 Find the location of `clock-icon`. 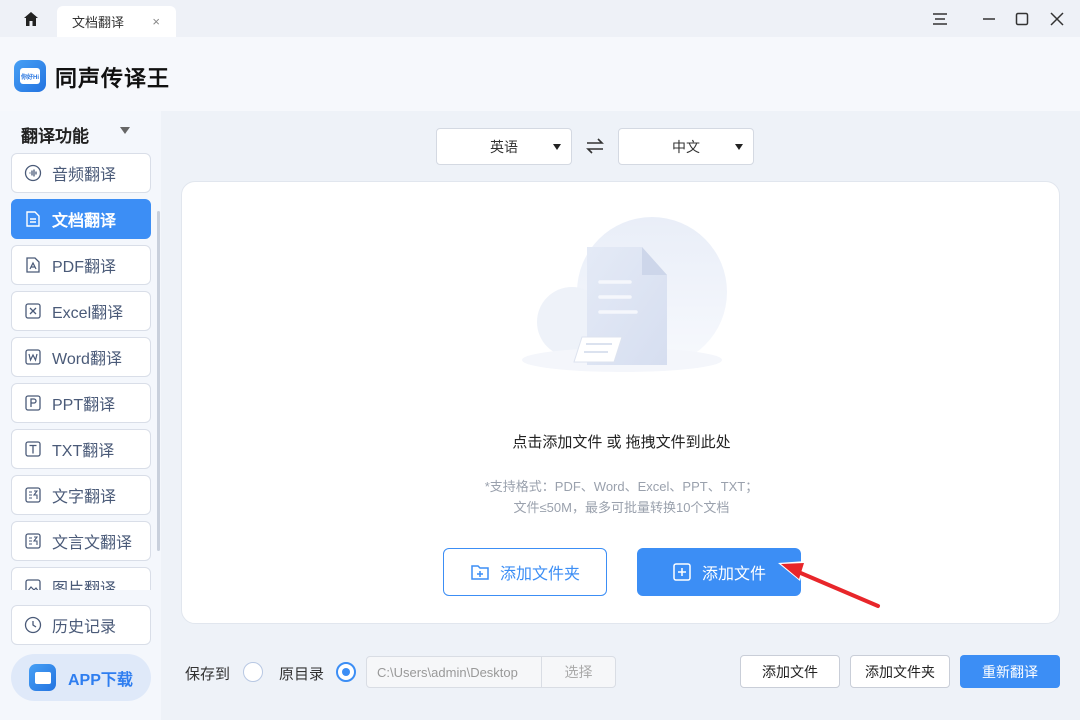

clock-icon is located at coordinates (33, 625).